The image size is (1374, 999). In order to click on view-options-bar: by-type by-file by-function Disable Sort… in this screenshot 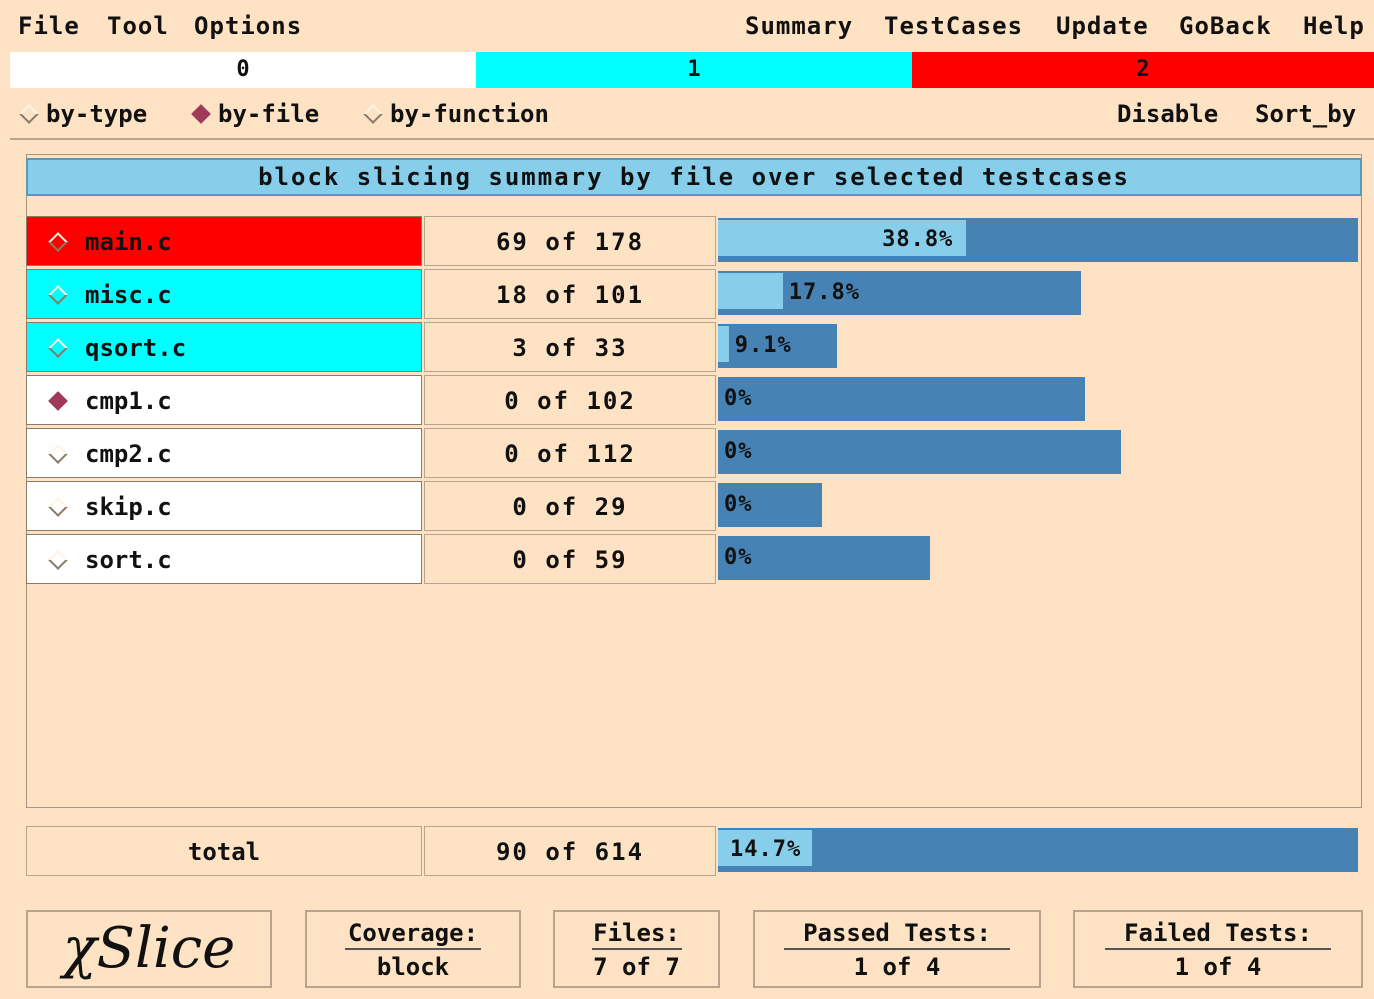, I will do `click(692, 116)`.